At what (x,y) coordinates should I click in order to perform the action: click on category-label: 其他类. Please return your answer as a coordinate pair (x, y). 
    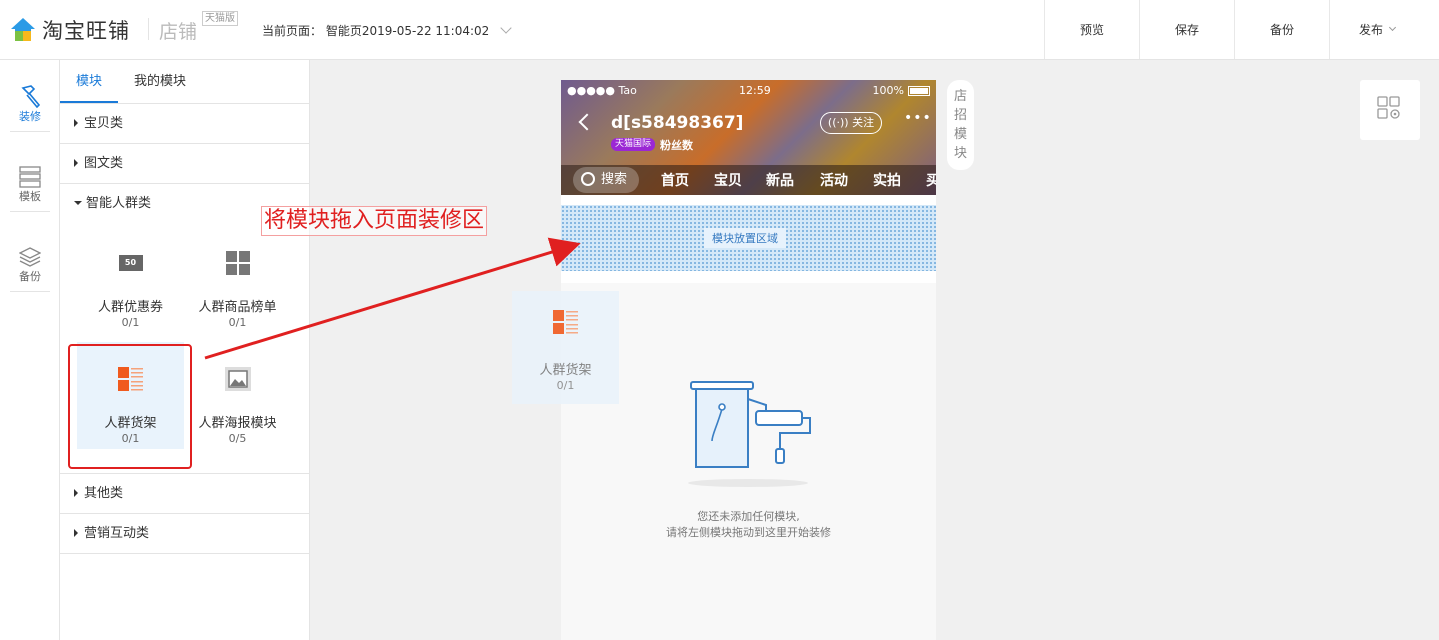
    Looking at the image, I should click on (104, 493).